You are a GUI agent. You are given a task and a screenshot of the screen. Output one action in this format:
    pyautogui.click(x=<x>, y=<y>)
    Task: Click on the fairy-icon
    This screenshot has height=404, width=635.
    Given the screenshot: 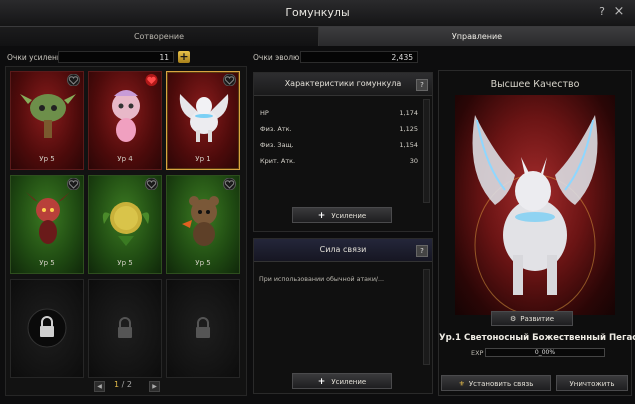 What is the action you would take?
    pyautogui.click(x=126, y=115)
    